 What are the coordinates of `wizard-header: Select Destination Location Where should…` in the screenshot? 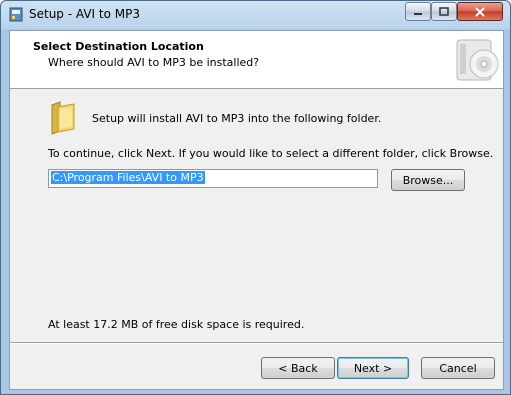 It's located at (256, 60).